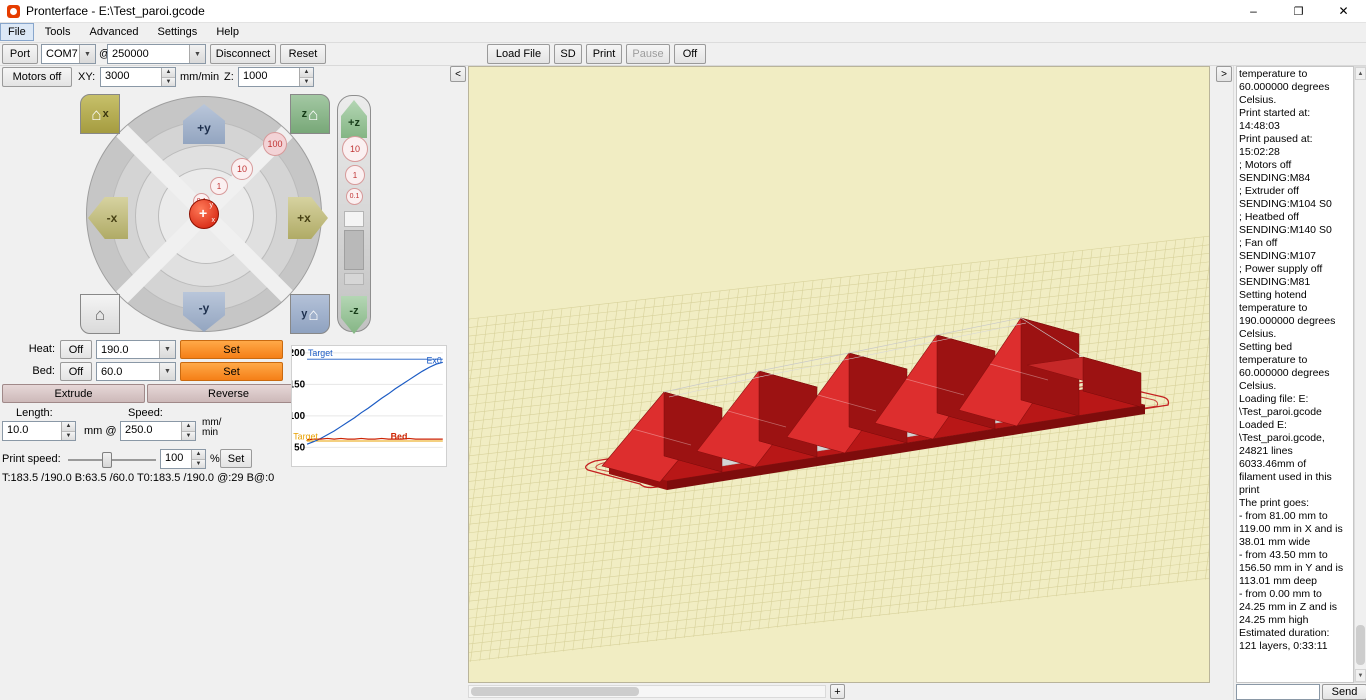 The width and height of the screenshot is (1366, 700). Describe the element at coordinates (555, 691) in the screenshot. I see `hscroll-thumb` at that location.